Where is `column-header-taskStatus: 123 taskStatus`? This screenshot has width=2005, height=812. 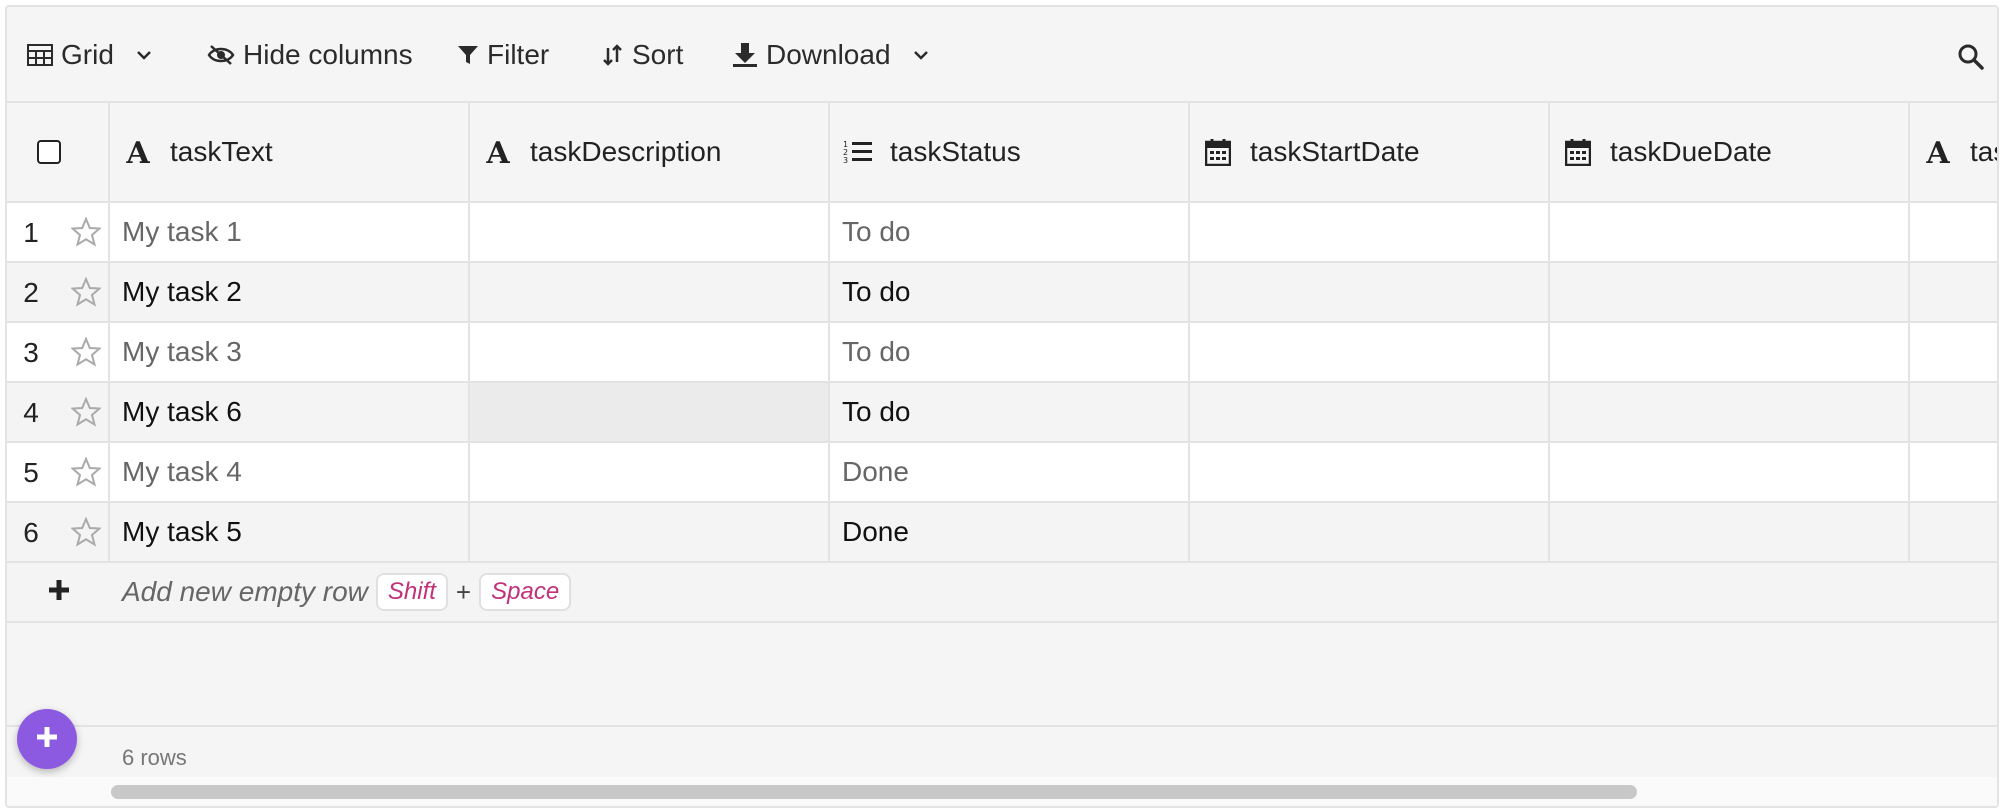
column-header-taskStatus: 123 taskStatus is located at coordinates (1010, 152).